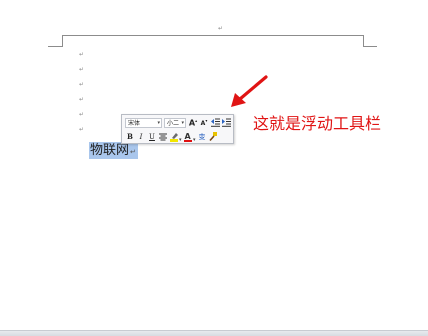 This screenshot has height=336, width=428. I want to click on paragraph-end-mark: ↵, so click(133, 152).